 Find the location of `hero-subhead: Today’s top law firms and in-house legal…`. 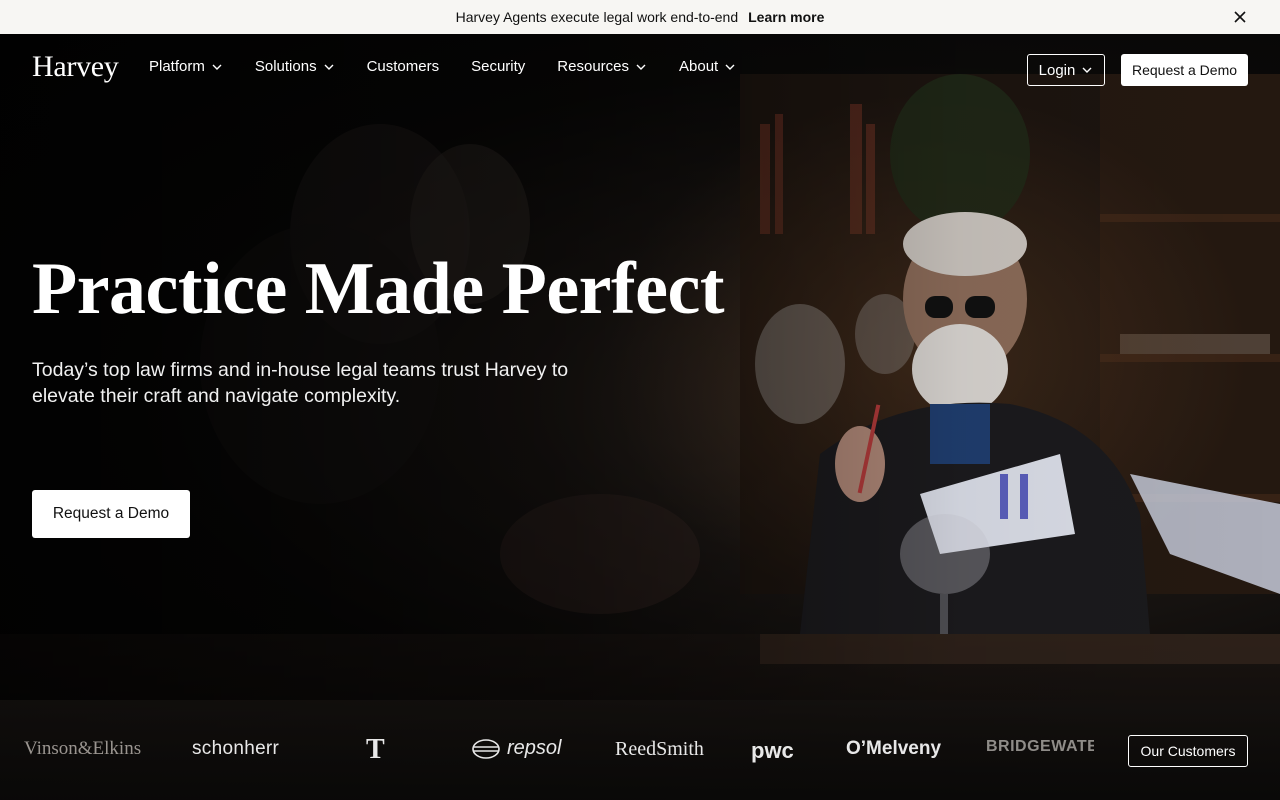

hero-subhead: Today’s top law firms and in-house legal… is located at coordinates (300, 383).